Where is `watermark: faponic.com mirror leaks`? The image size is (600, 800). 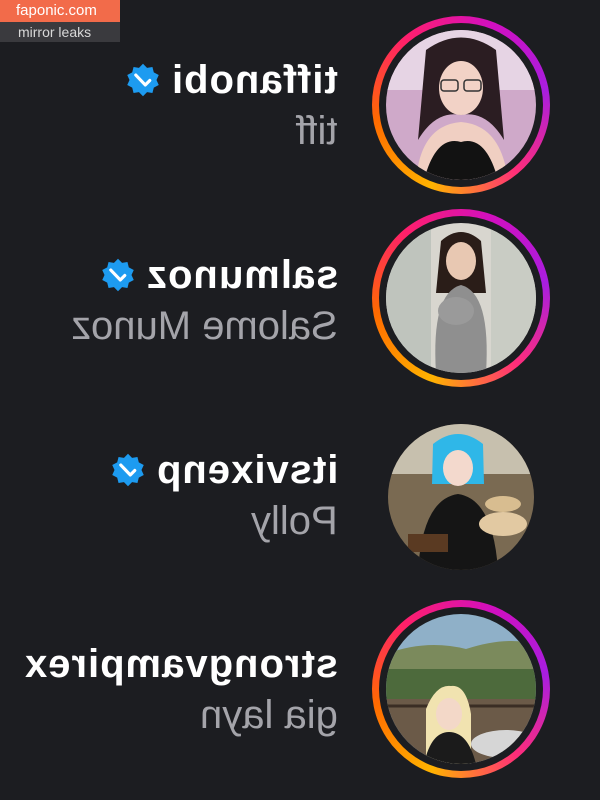 watermark: faponic.com mirror leaks is located at coordinates (60, 21).